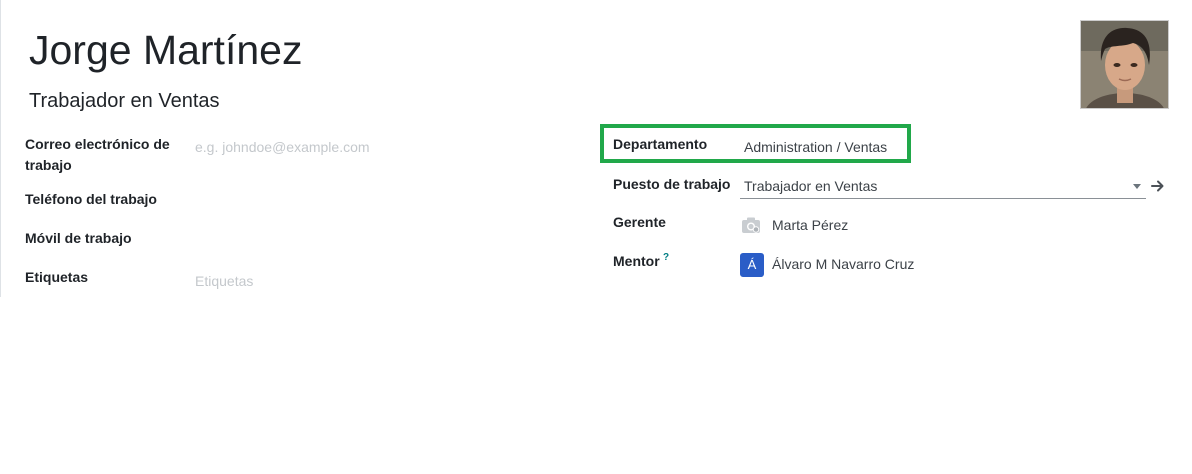 This screenshot has width=1192, height=474. What do you see at coordinates (943, 198) in the screenshot?
I see `job-position-underline` at bounding box center [943, 198].